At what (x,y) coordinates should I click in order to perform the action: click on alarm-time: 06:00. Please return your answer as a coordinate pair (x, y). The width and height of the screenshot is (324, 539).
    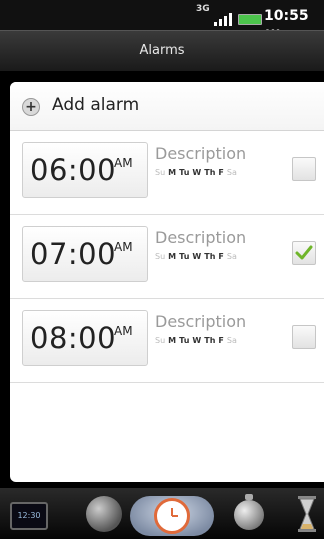
    Looking at the image, I should click on (73, 170).